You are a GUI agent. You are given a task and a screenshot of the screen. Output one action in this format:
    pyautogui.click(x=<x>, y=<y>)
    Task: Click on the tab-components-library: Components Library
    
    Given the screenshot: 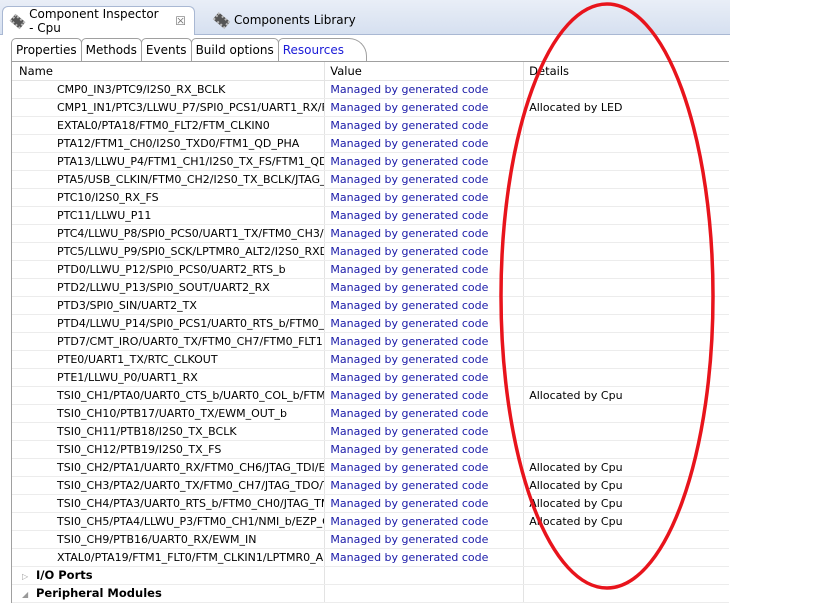 What is the action you would take?
    pyautogui.click(x=285, y=20)
    